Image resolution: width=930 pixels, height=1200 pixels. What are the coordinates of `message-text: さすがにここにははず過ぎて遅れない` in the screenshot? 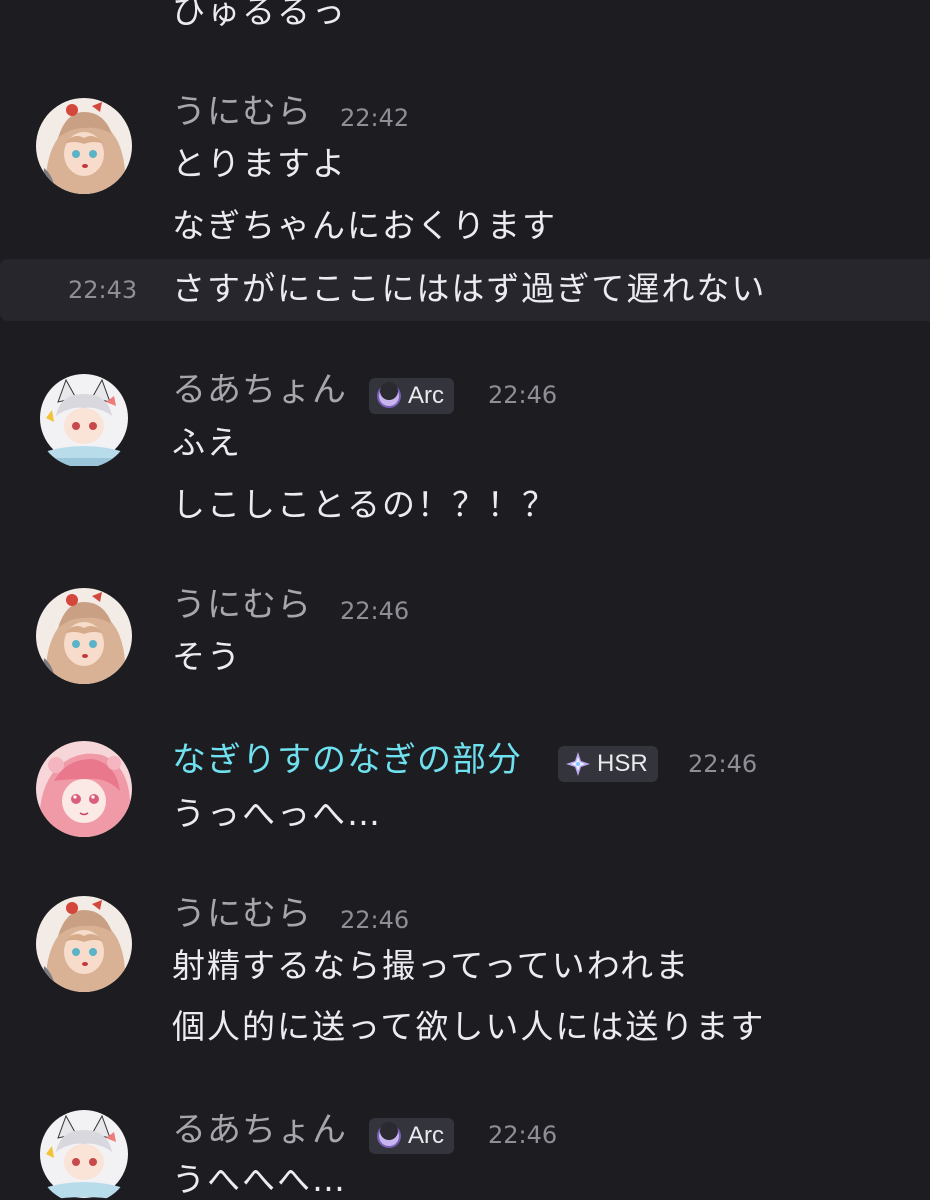 It's located at (469, 288).